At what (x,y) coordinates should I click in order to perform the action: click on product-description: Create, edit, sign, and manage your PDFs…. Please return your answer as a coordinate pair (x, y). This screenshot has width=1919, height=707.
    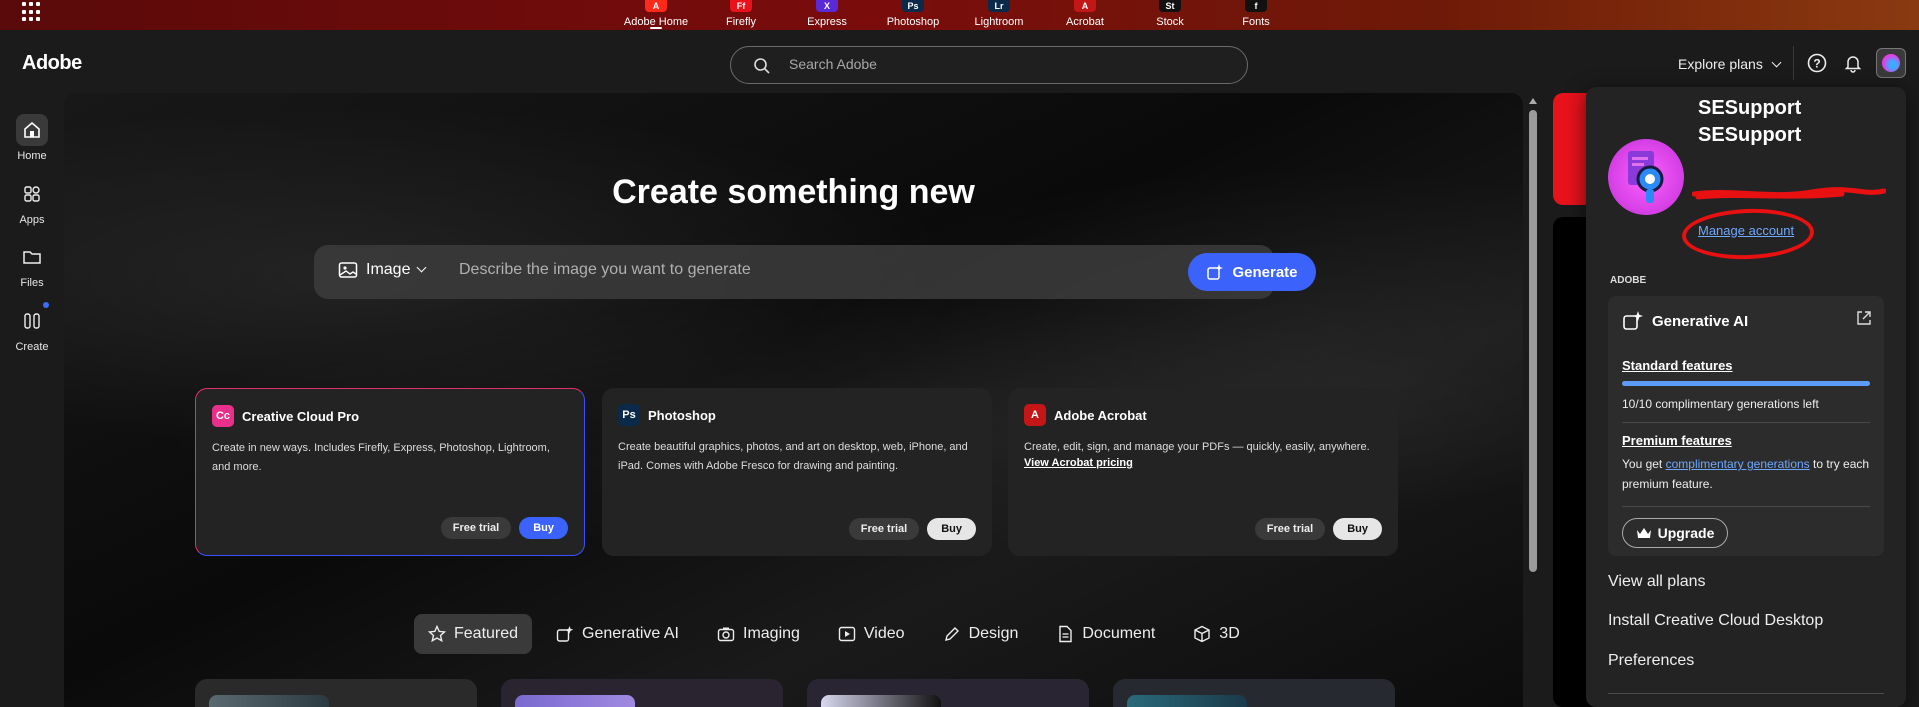
    Looking at the image, I should click on (1197, 447).